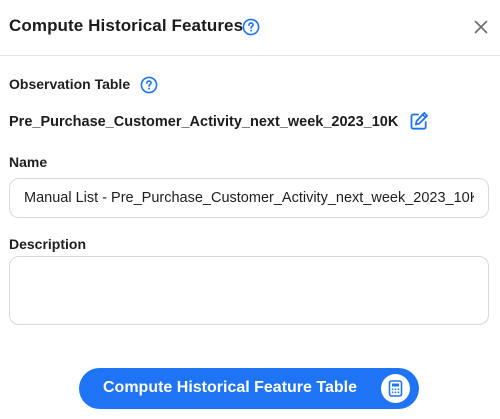  Describe the element at coordinates (230, 387) in the screenshot. I see `compute-button-label: Compute Historical Feature Table` at that location.